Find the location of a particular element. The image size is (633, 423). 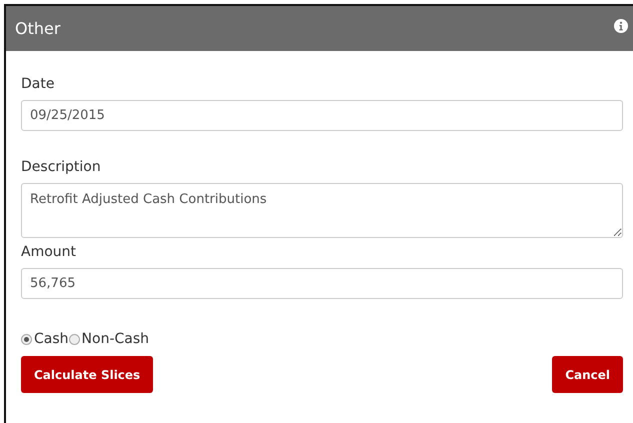

panel-title: Other is located at coordinates (37, 28).